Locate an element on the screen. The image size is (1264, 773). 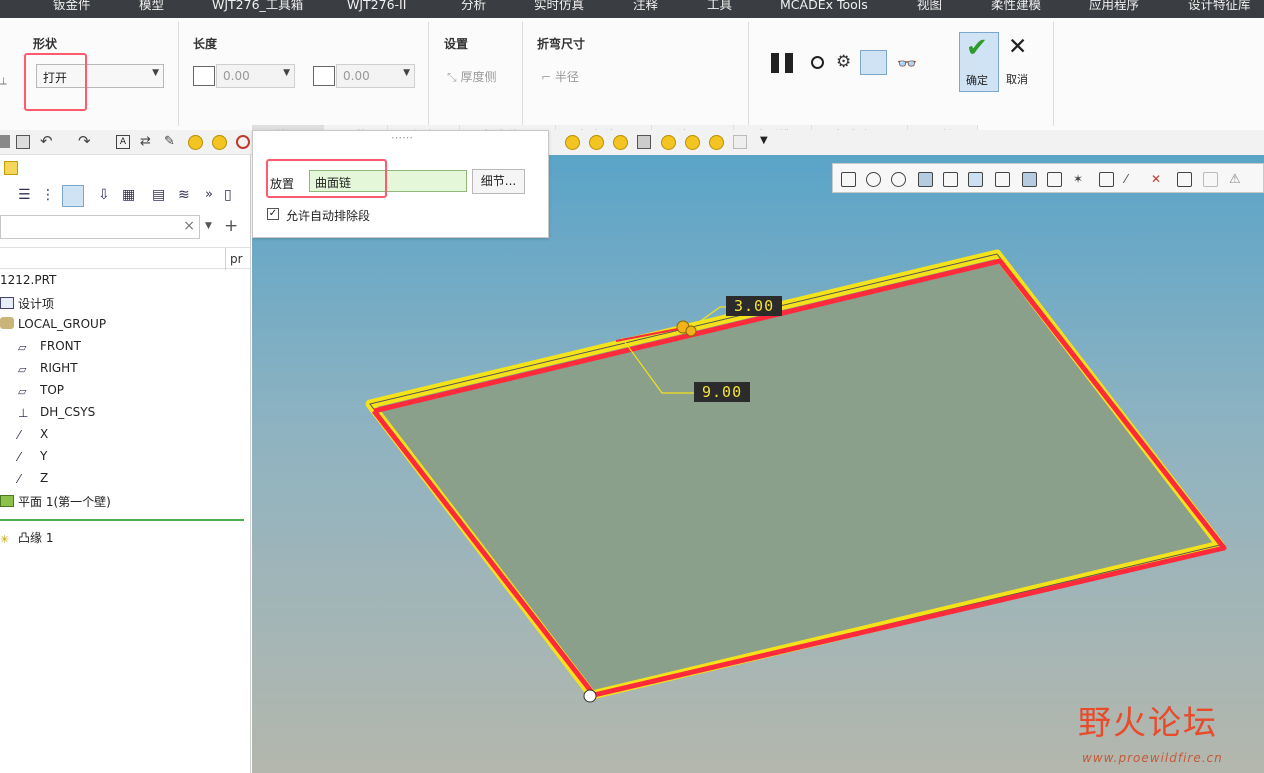
tree-item-label: FRONT is located at coordinates (60, 346).